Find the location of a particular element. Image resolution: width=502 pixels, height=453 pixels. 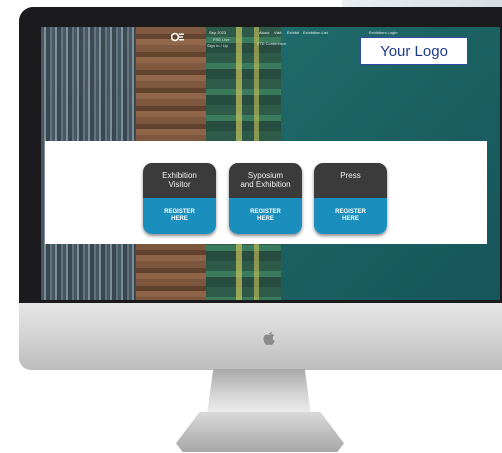

card-title: Press is located at coordinates (350, 180).